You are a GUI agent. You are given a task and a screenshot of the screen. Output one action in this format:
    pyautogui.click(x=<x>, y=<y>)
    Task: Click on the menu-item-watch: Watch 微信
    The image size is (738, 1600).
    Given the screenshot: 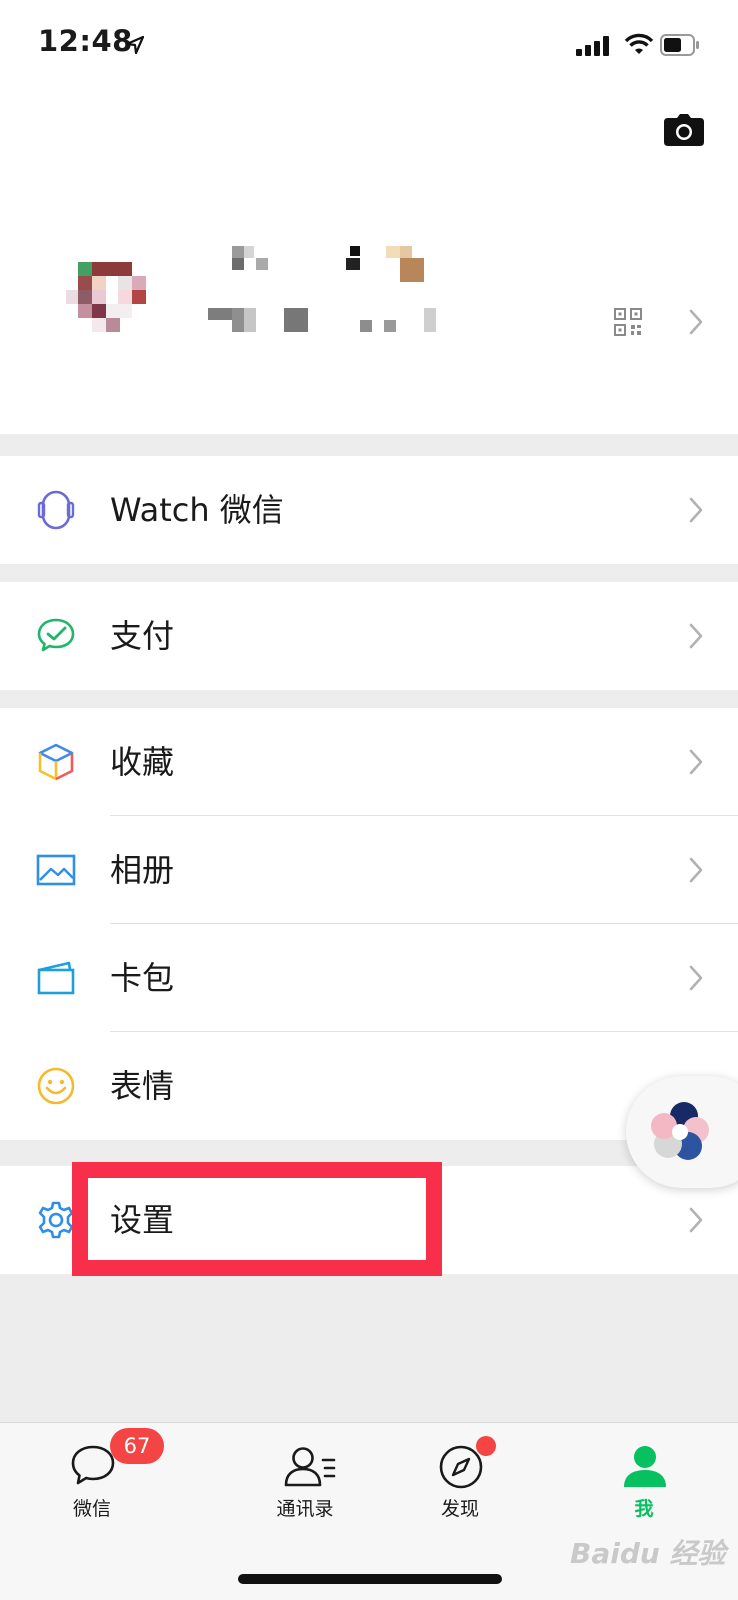 What is the action you would take?
    pyautogui.click(x=369, y=510)
    